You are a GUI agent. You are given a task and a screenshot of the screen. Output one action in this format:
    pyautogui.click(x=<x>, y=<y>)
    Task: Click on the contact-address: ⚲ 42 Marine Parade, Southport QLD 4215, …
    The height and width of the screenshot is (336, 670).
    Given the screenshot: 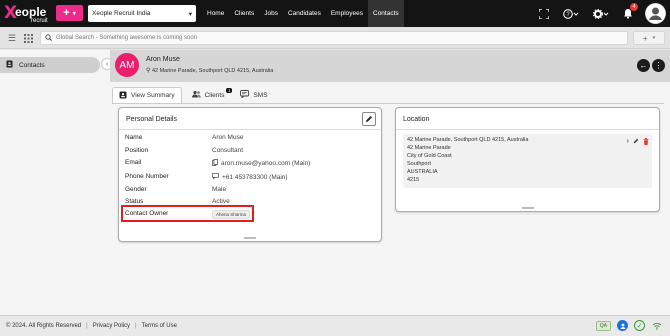 What is the action you would take?
    pyautogui.click(x=209, y=70)
    